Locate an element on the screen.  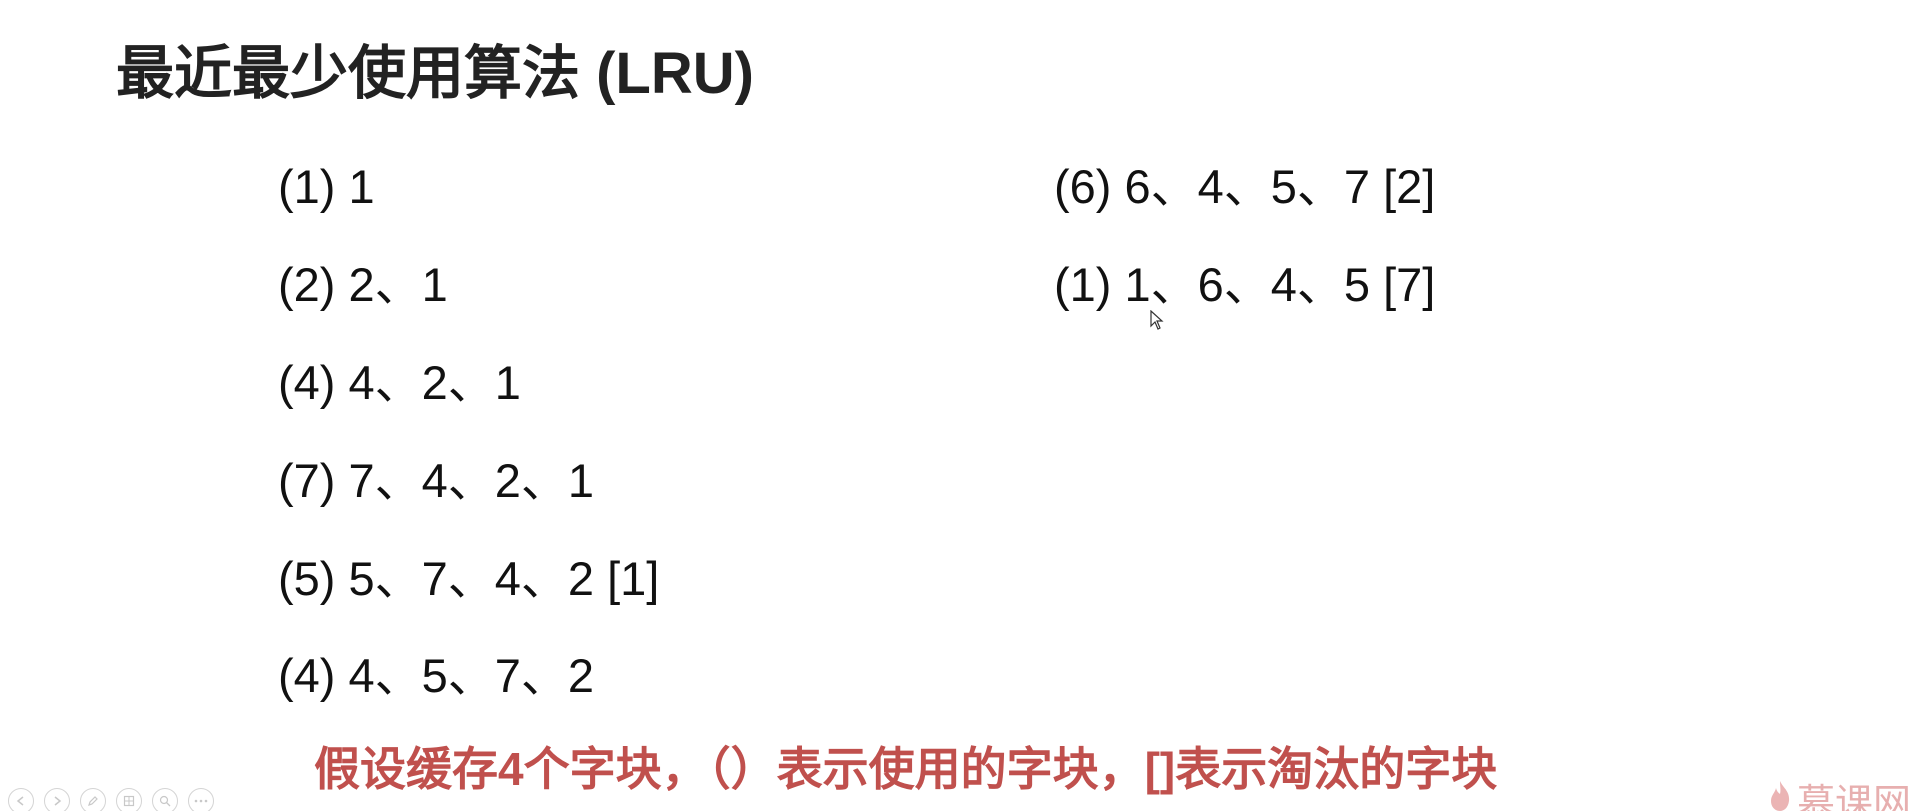
presentation-toolbar is located at coordinates (111, 799).